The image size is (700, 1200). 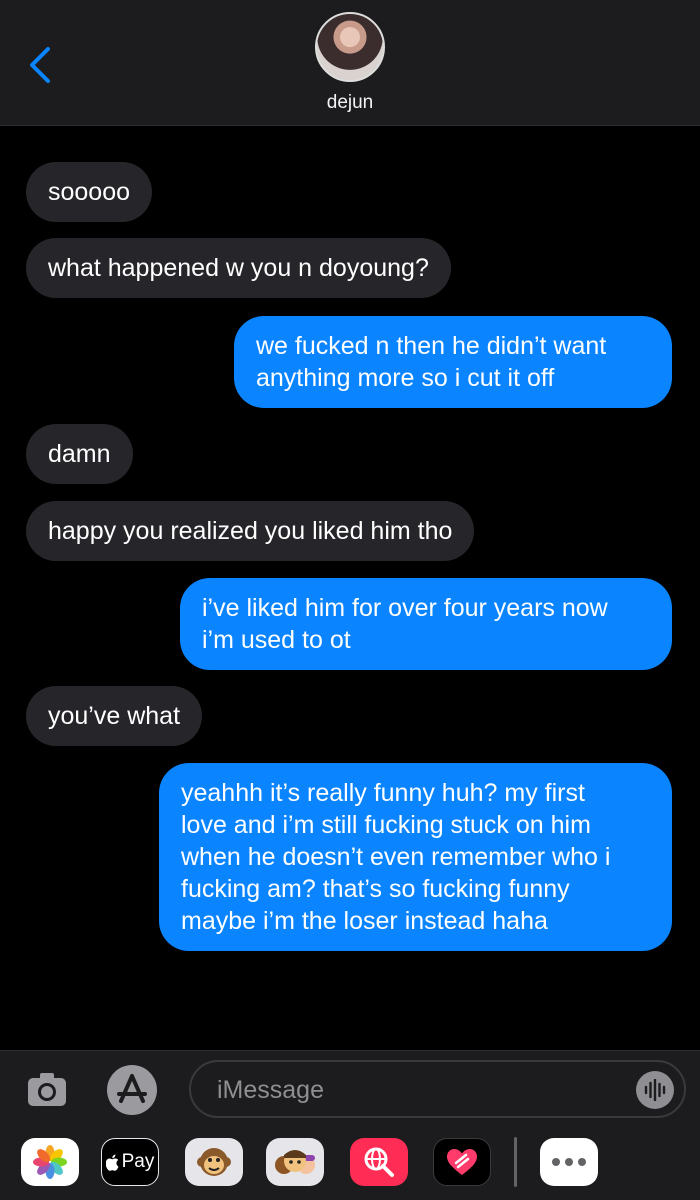 What do you see at coordinates (386, 825) in the screenshot?
I see `message-line: love and i’m still fucking stuck on him` at bounding box center [386, 825].